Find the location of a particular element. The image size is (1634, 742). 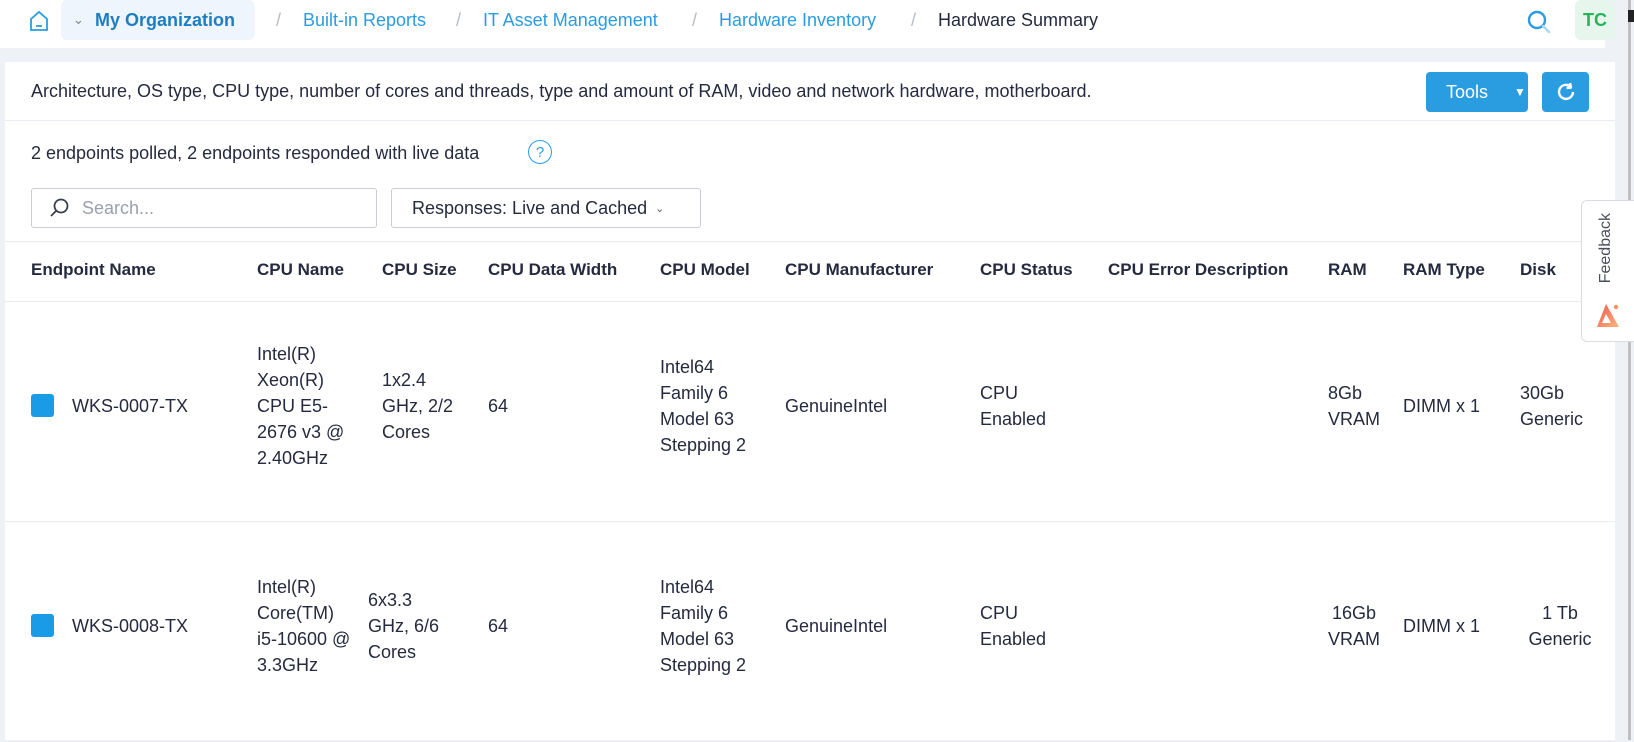

column-header-cpu-status: CPU Status is located at coordinates (1026, 270).